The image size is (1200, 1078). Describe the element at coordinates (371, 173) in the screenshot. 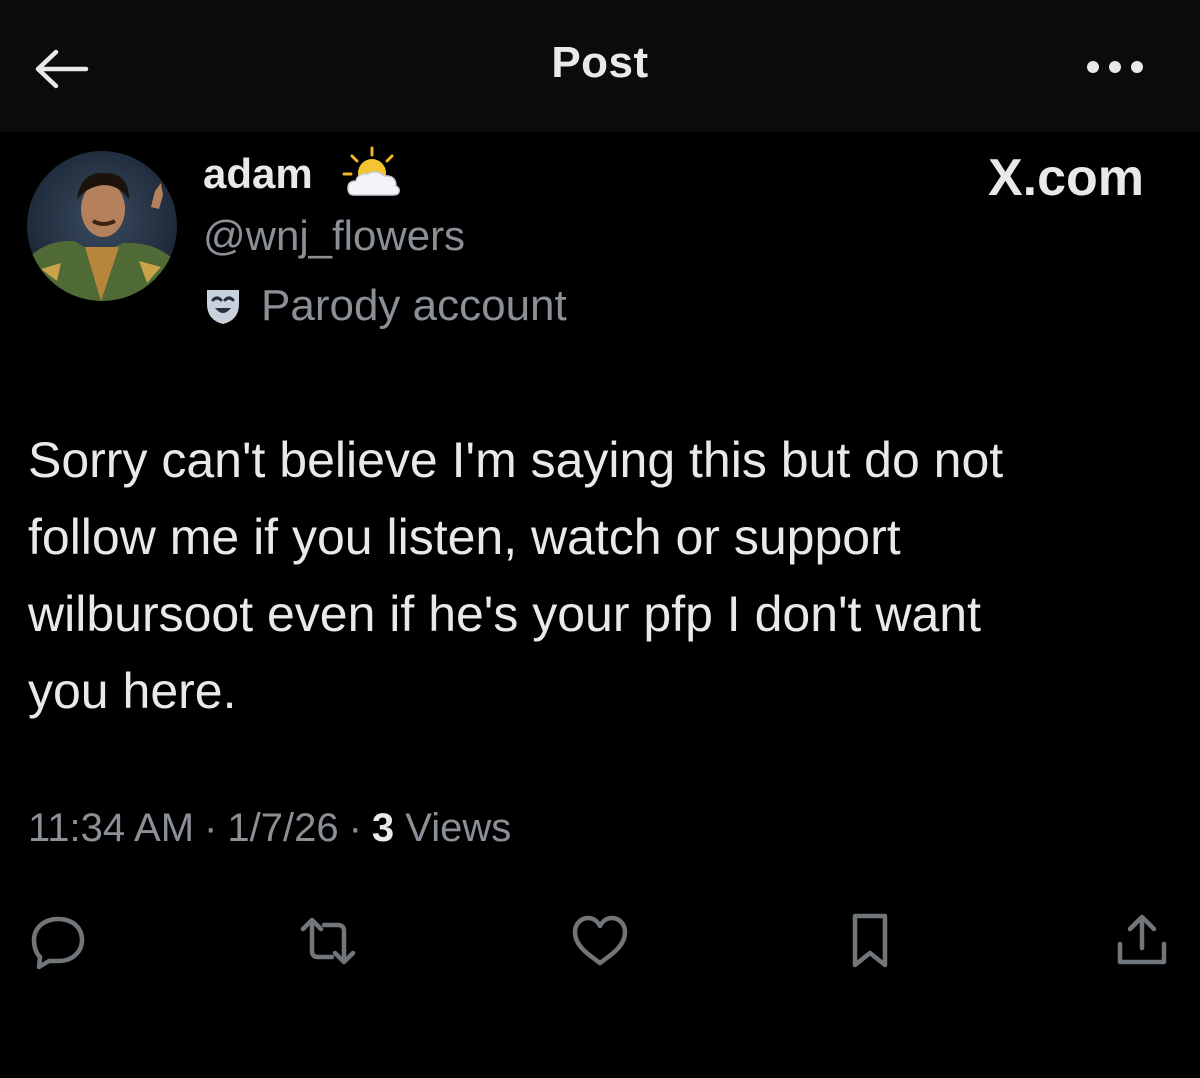

I see `sun-behind-cloud-icon` at that location.